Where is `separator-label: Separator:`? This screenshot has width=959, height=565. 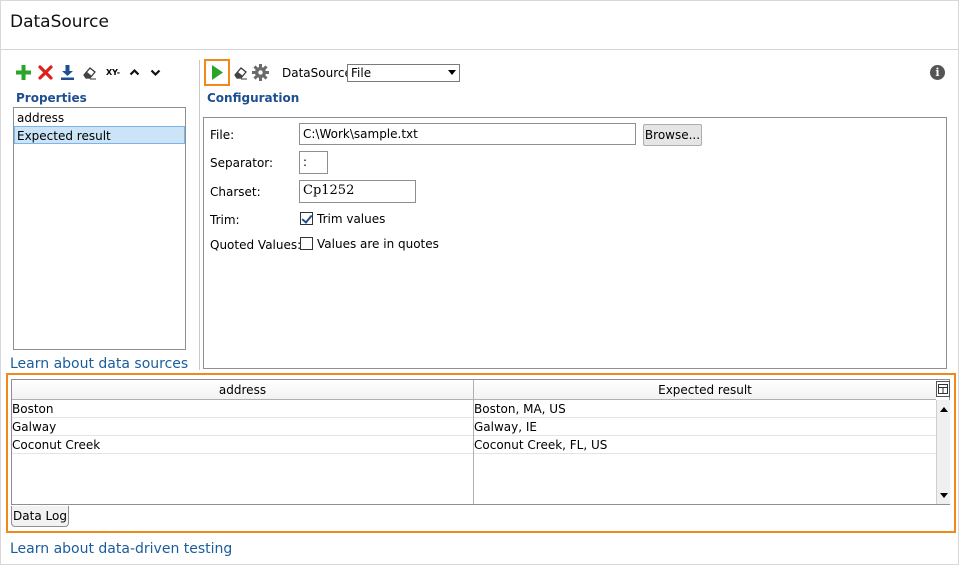
separator-label: Separator: is located at coordinates (242, 163).